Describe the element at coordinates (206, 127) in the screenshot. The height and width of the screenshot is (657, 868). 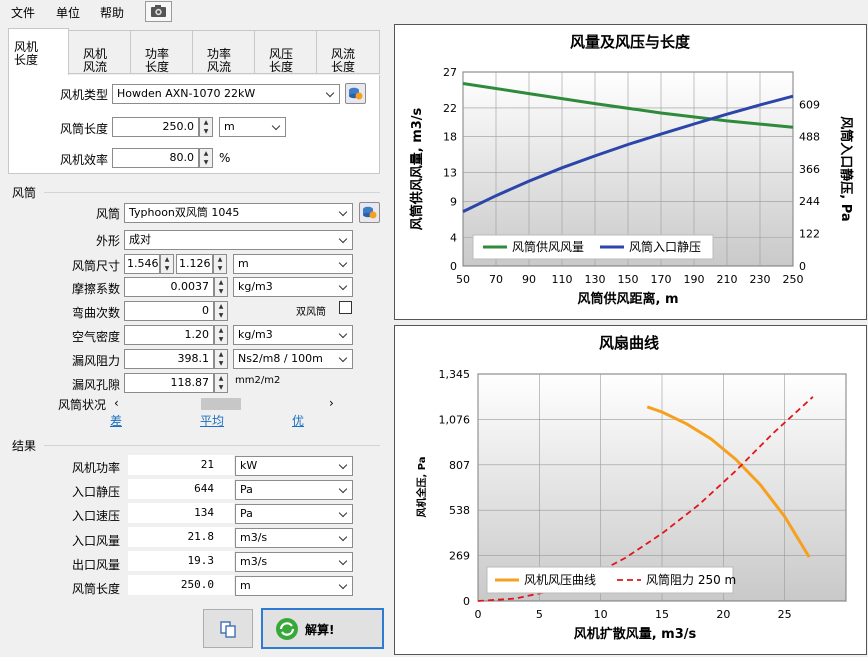
I see `fan-length-spinner: ▲ ▼` at that location.